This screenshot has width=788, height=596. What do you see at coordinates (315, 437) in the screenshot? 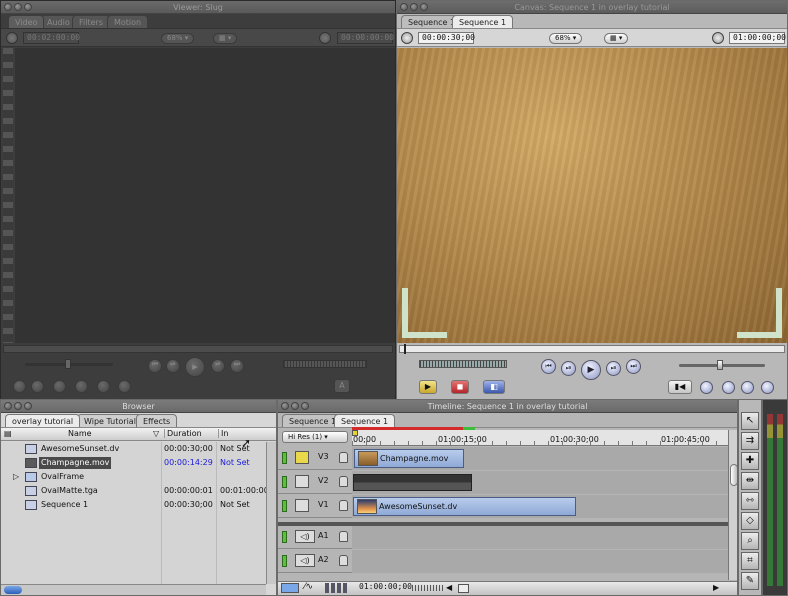
I see `resolution-popup: Hi Res (1) ▾` at bounding box center [315, 437].